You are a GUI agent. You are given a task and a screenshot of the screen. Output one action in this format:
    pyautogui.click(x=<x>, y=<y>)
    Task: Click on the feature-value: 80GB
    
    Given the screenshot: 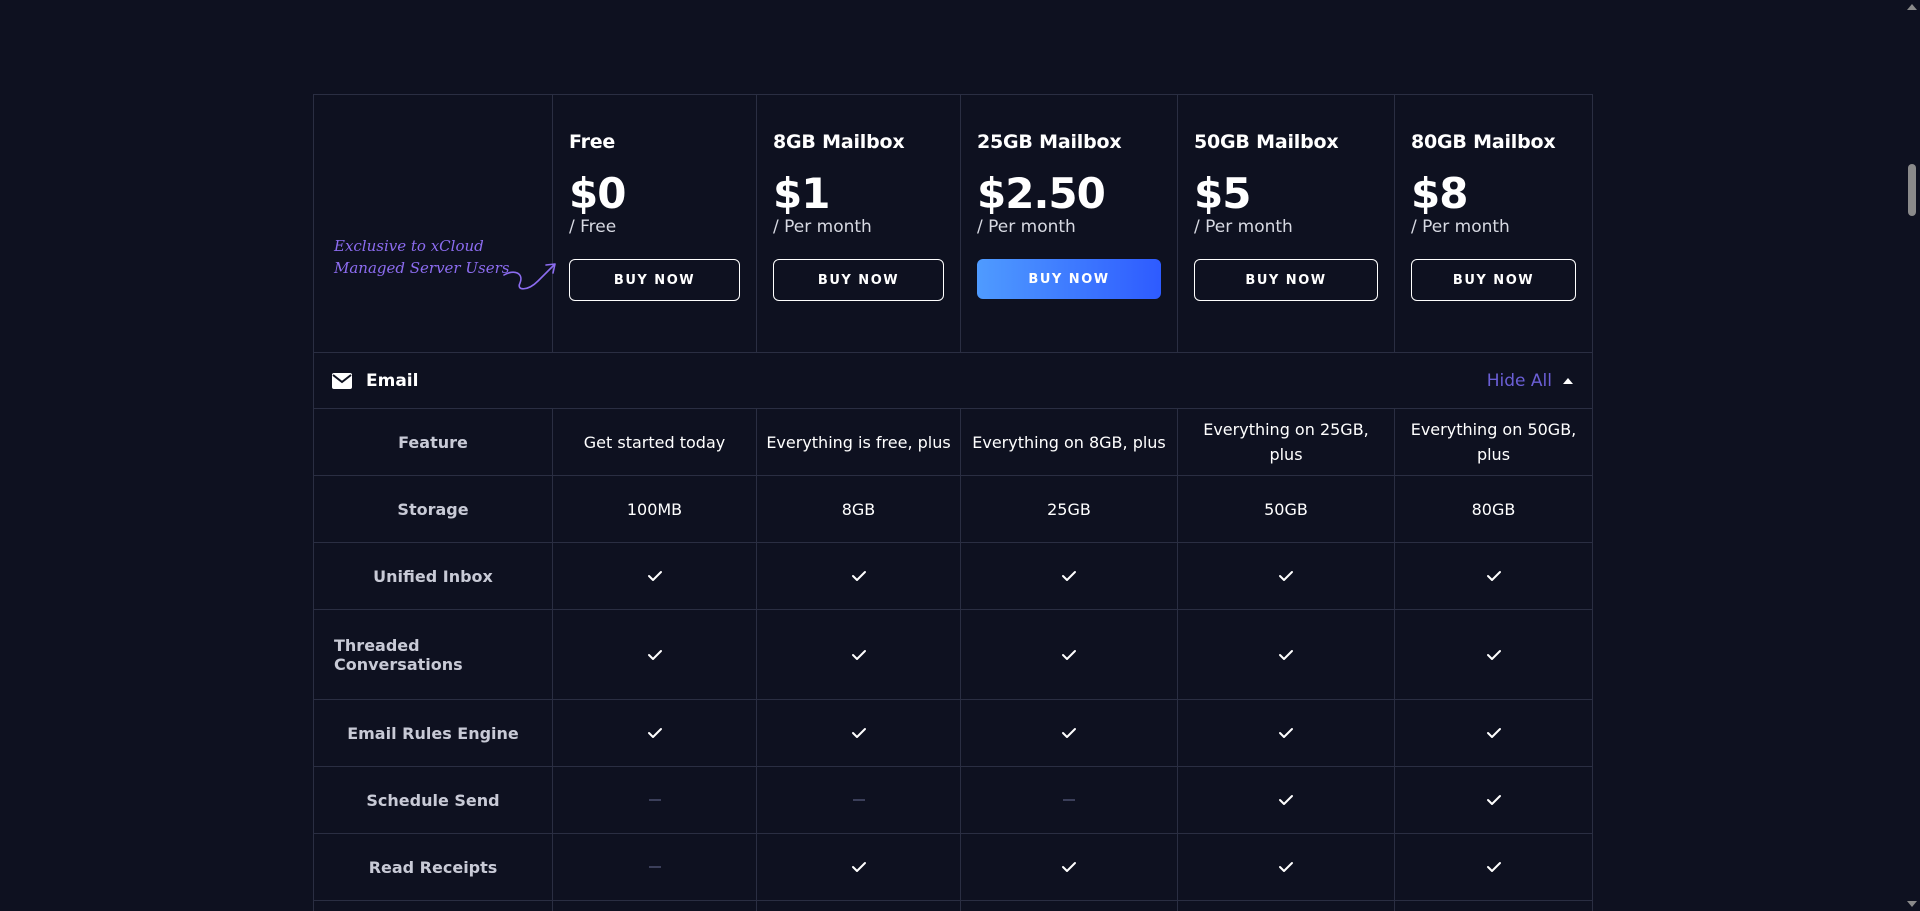 What is the action you would take?
    pyautogui.click(x=1493, y=509)
    